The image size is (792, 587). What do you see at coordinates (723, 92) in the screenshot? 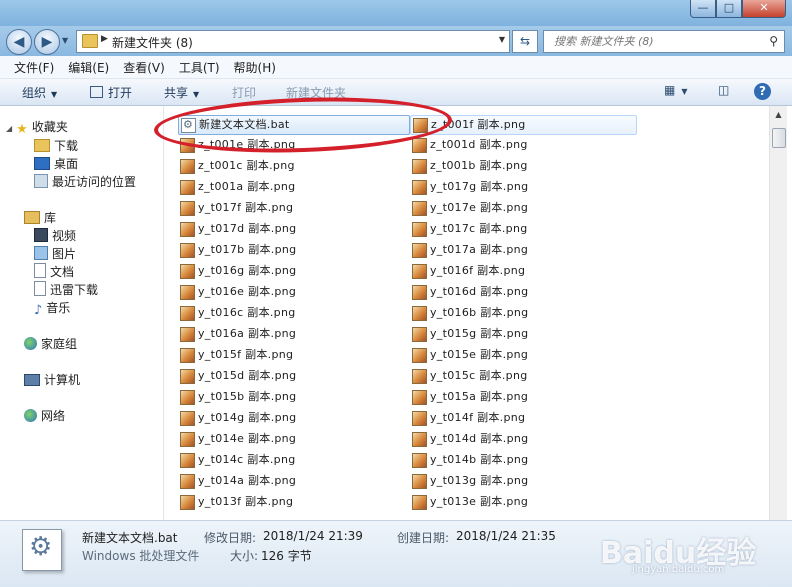
I see `preview-pane-button: ◫` at bounding box center [723, 92].